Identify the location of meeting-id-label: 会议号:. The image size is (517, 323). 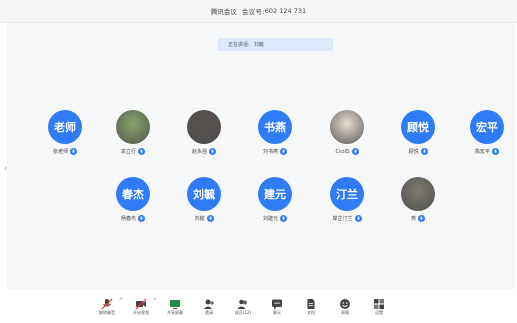
(253, 12).